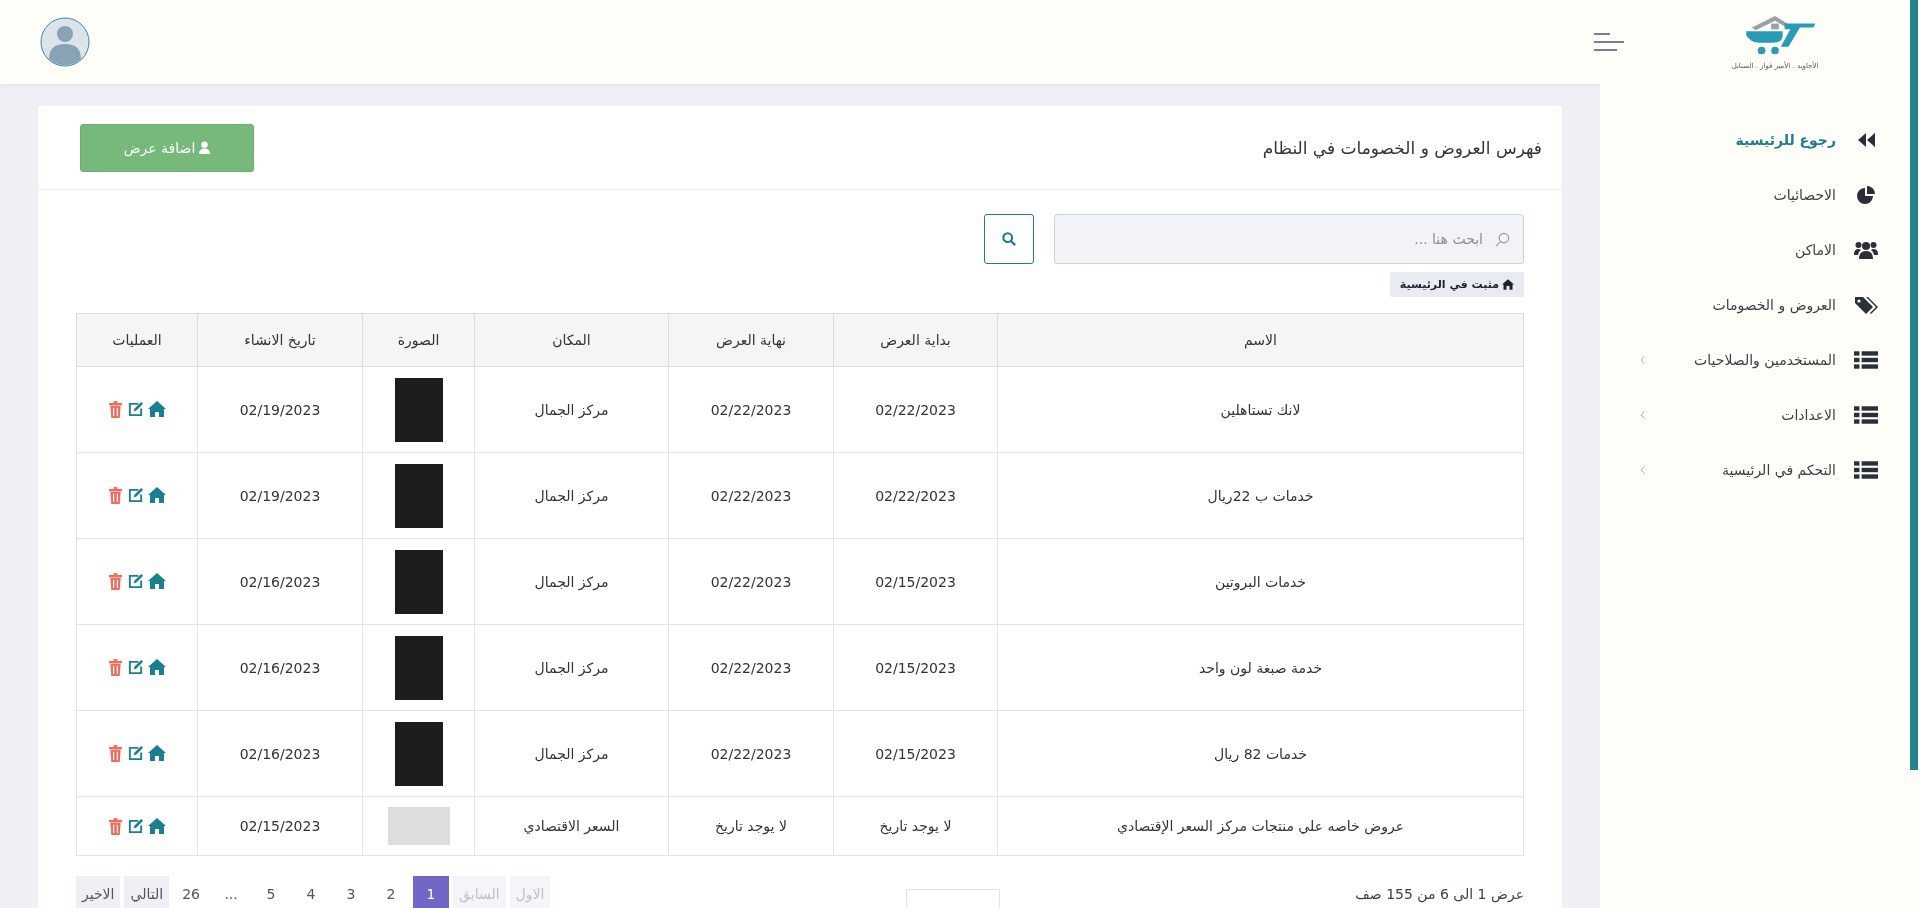 This screenshot has height=908, width=1920. I want to click on search-icon, so click(1009, 239).